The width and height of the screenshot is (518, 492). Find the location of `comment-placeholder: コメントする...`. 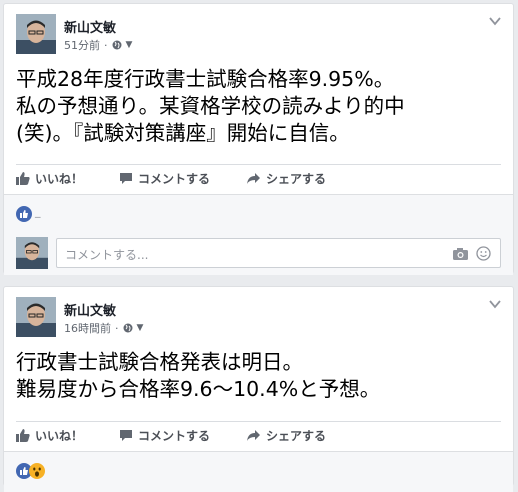

comment-placeholder: コメントする... is located at coordinates (107, 255).